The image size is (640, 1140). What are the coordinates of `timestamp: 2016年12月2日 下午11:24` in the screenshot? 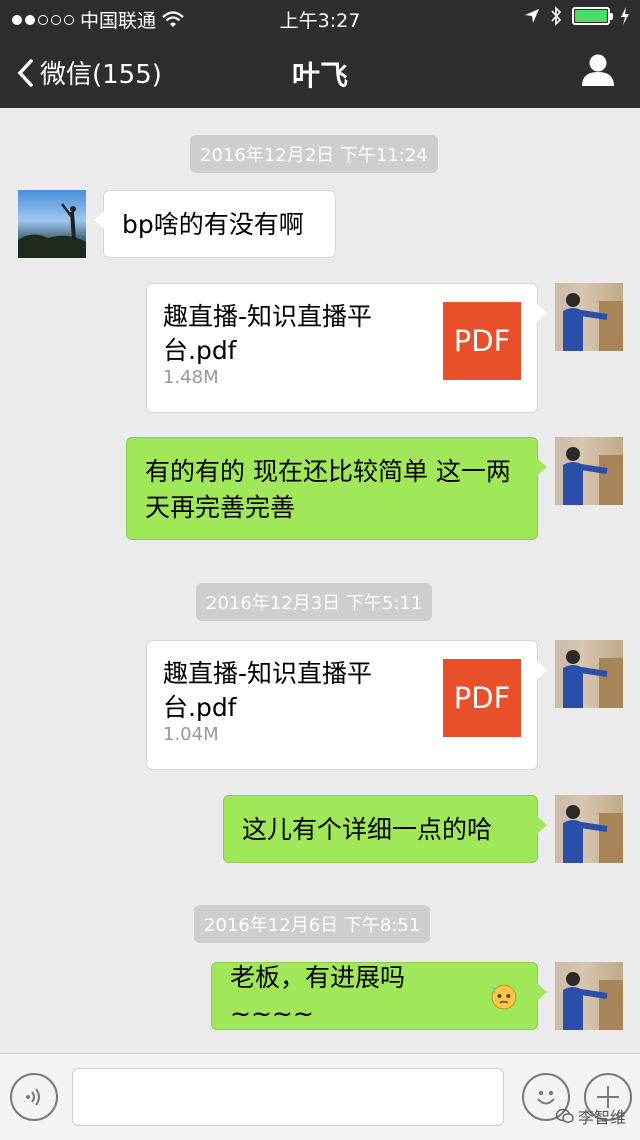 It's located at (314, 154).